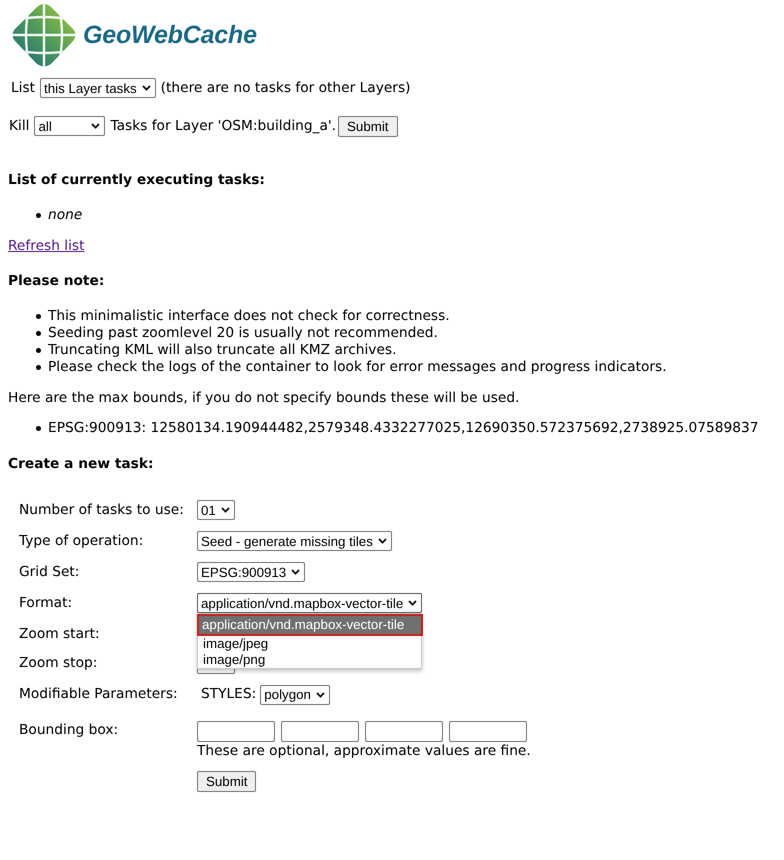 The height and width of the screenshot is (860, 784). What do you see at coordinates (81, 464) in the screenshot?
I see `section-heading: Create a new task:` at bounding box center [81, 464].